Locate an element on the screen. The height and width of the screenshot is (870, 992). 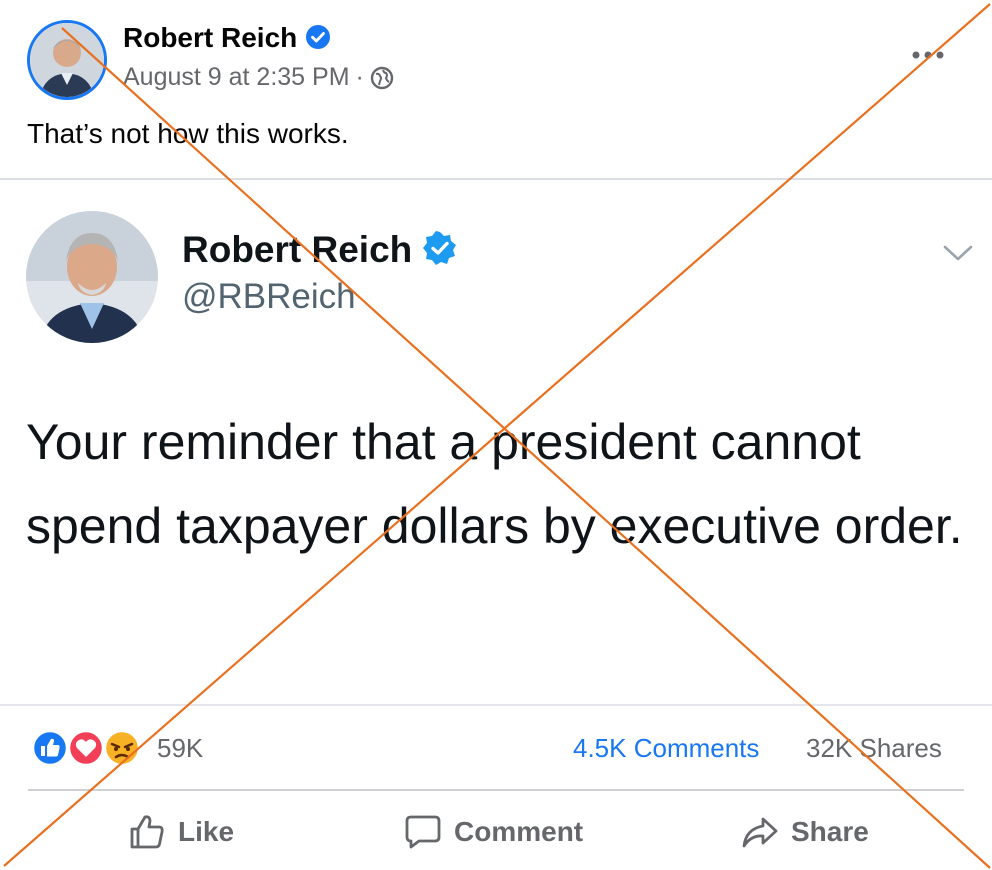
post-date: August 9 at 2:35 PM is located at coordinates (236, 77).